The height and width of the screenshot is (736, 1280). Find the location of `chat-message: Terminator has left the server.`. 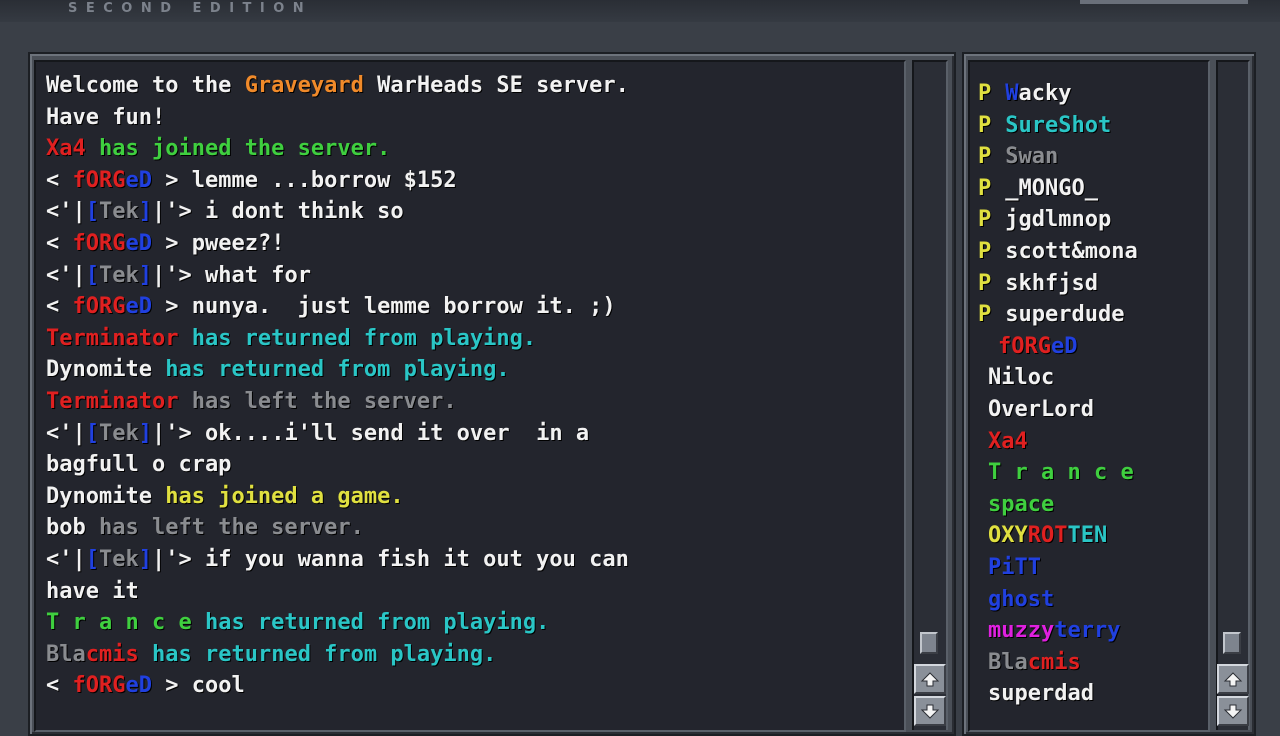

chat-message: Terminator has left the server. is located at coordinates (251, 401).